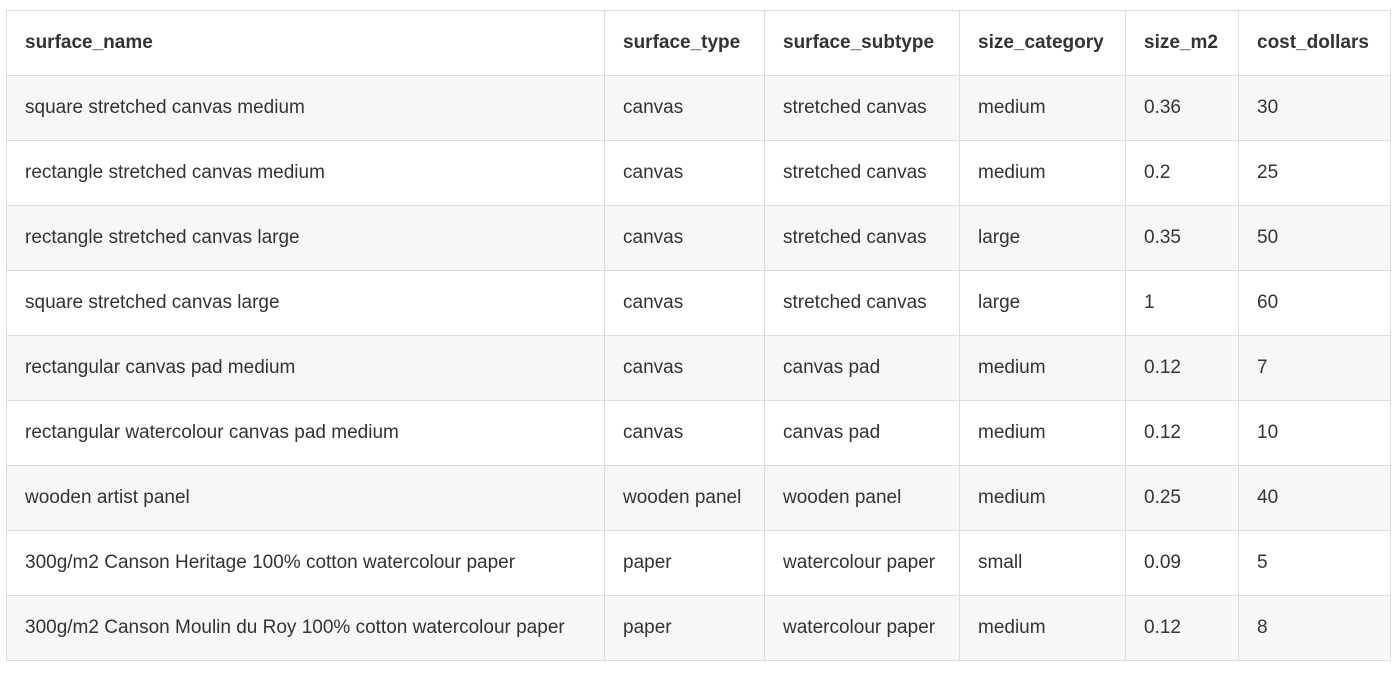  What do you see at coordinates (1314, 498) in the screenshot?
I see `cell-cost-dollars: 40` at bounding box center [1314, 498].